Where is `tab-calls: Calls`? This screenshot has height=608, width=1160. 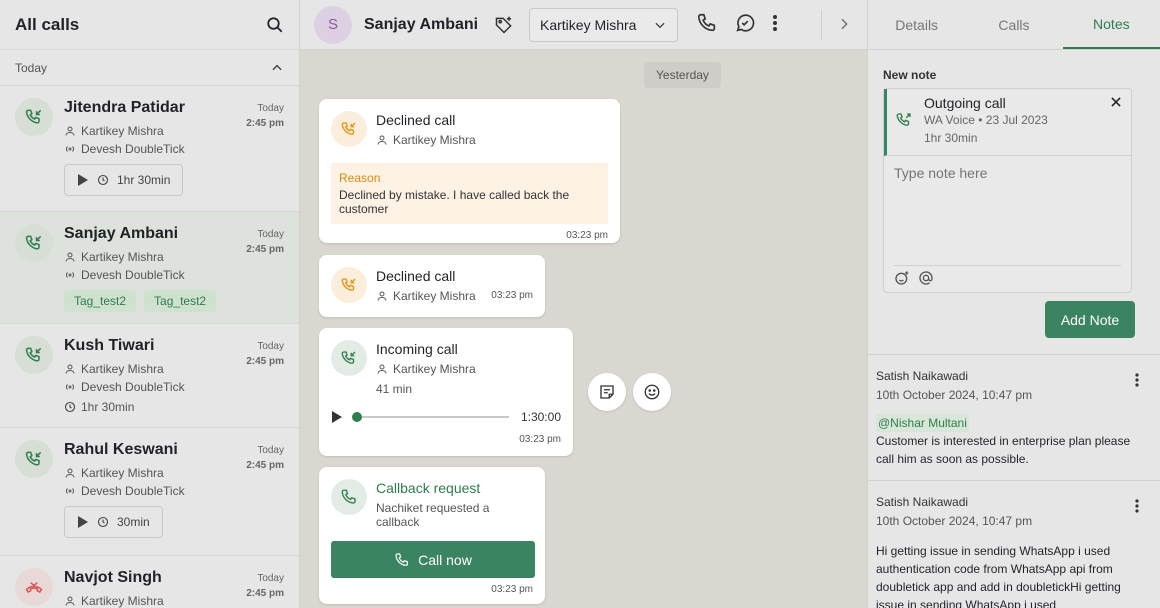
tab-calls: Calls is located at coordinates (1013, 24).